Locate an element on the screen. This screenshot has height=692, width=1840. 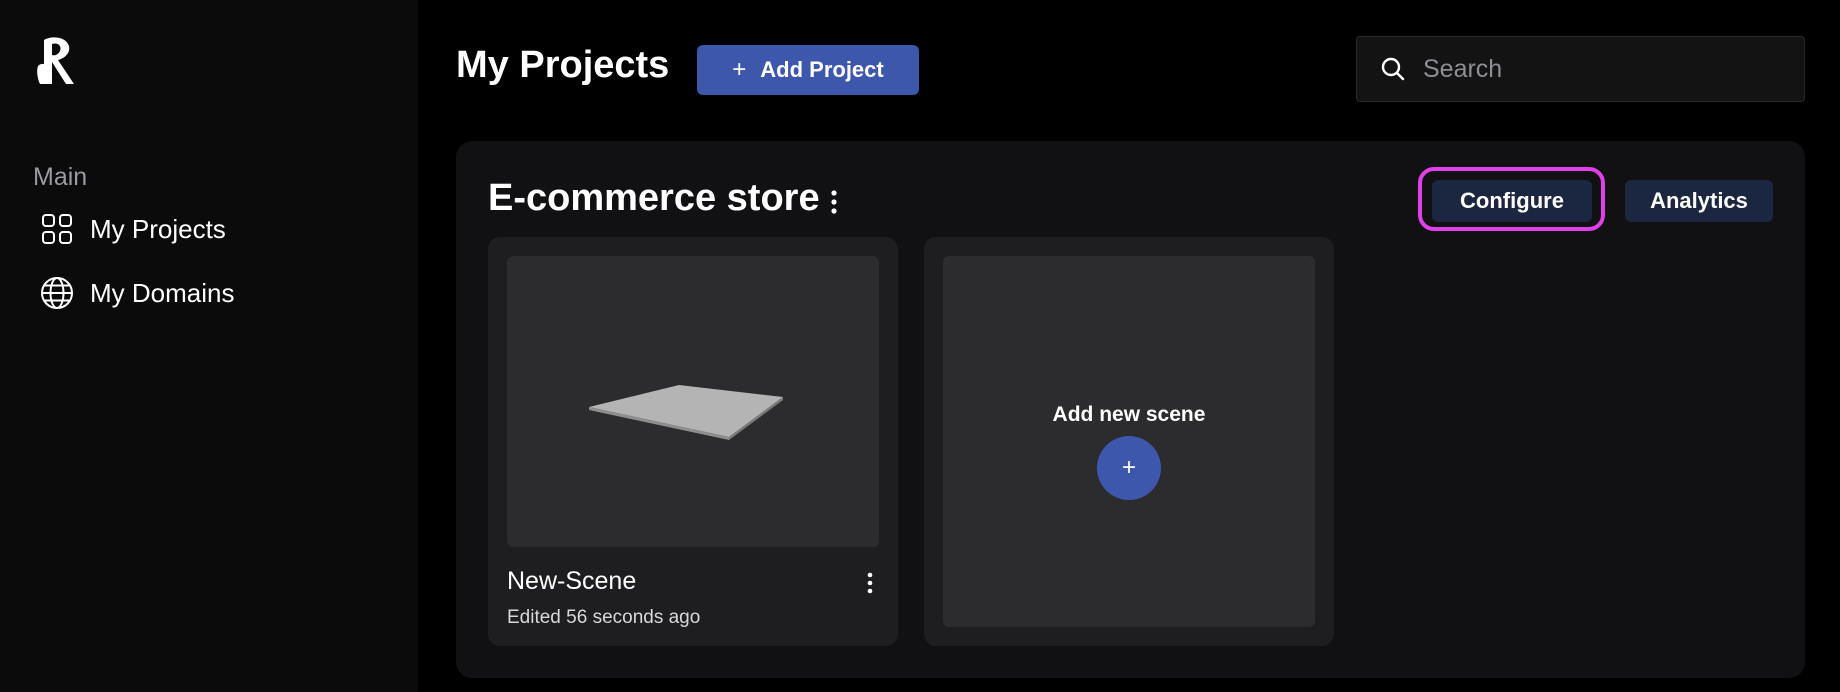
sidebar-item-label: My Projects is located at coordinates (158, 228).